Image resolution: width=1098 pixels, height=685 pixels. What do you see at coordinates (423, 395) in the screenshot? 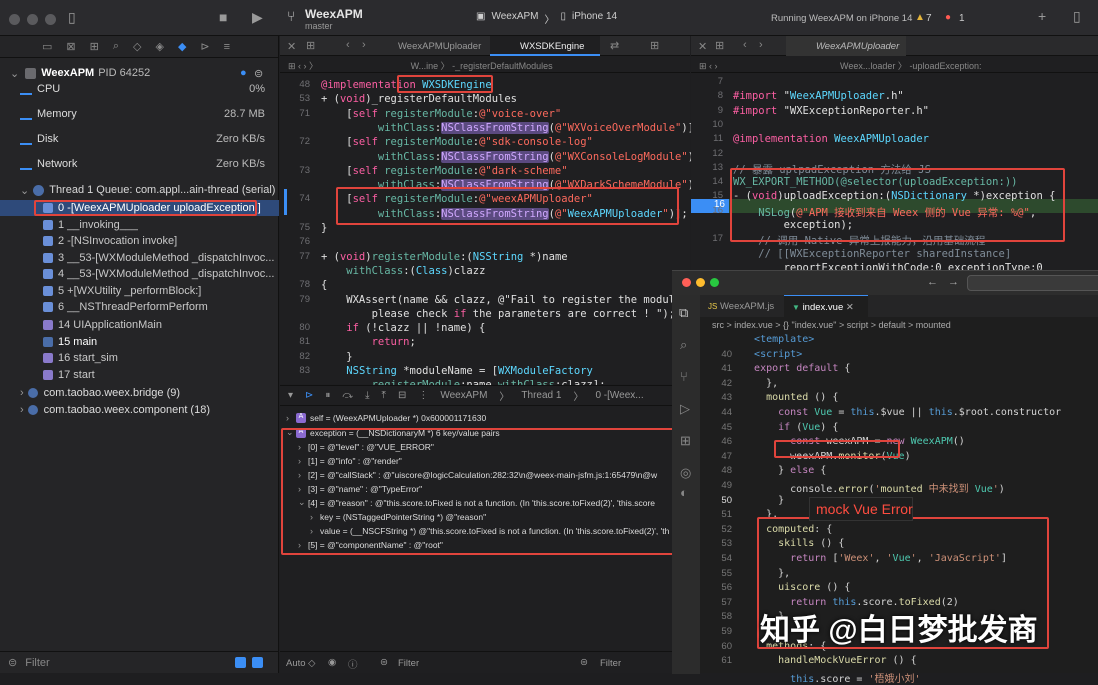
I see `memory-graph-icon: ⋮` at bounding box center [423, 395].